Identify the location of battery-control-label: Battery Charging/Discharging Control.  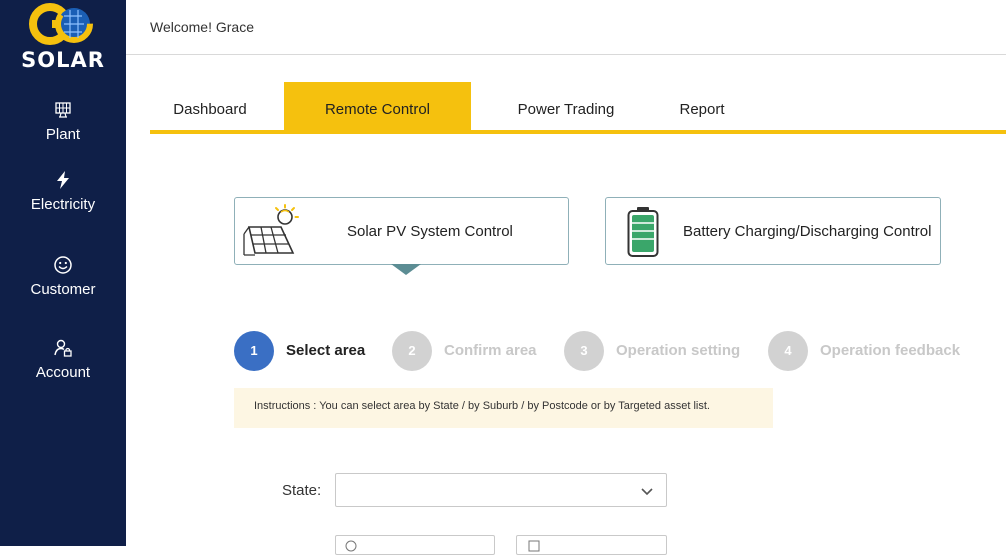
(807, 231).